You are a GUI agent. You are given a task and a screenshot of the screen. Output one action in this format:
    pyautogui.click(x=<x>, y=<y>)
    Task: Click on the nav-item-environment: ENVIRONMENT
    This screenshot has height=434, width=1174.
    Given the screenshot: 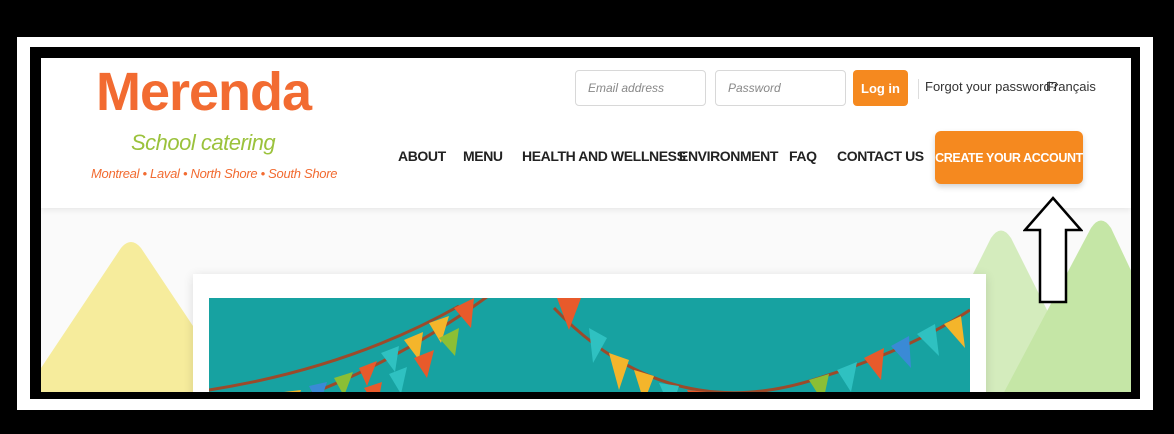 What is the action you would take?
    pyautogui.click(x=728, y=156)
    